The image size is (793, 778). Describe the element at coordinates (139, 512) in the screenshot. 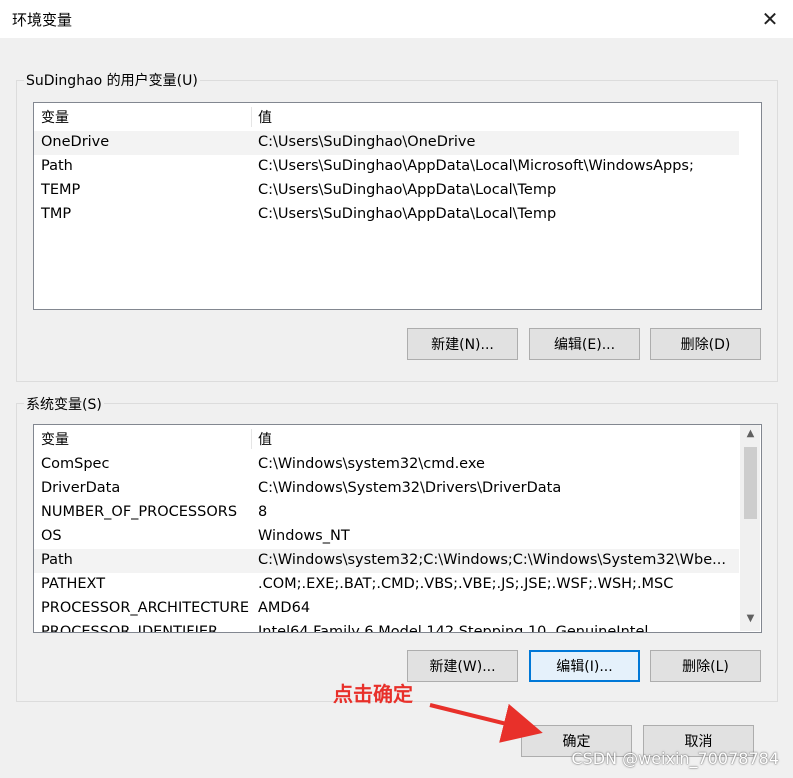

I see `variable-name: NUMBER_OF_PROCESSORS` at that location.